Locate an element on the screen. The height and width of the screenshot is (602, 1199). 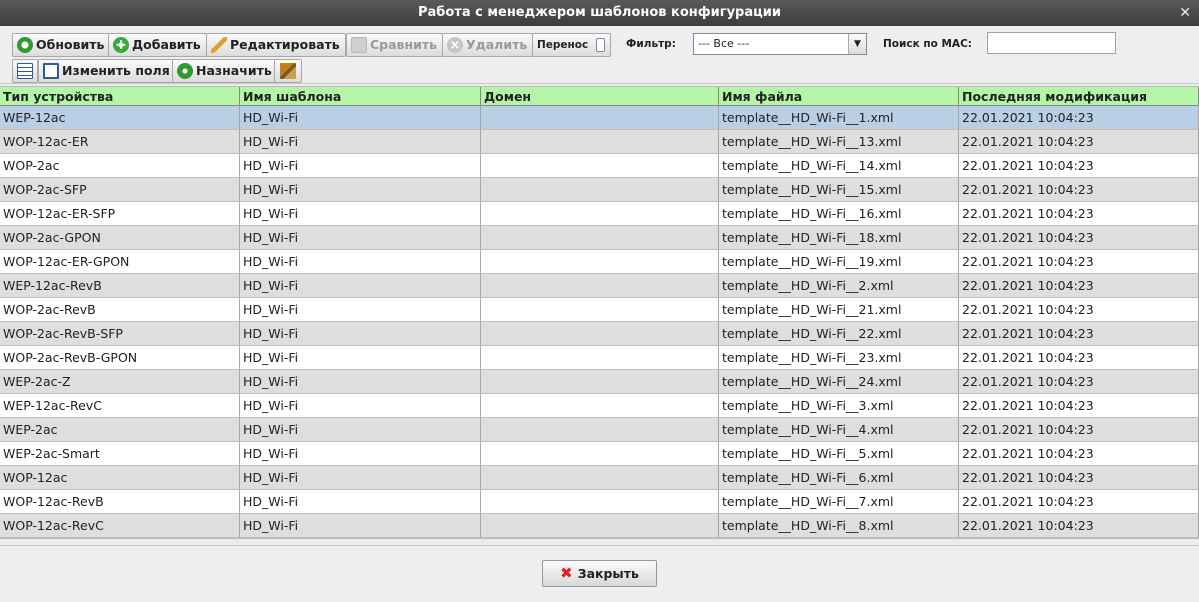
refresh-icon is located at coordinates (25, 45).